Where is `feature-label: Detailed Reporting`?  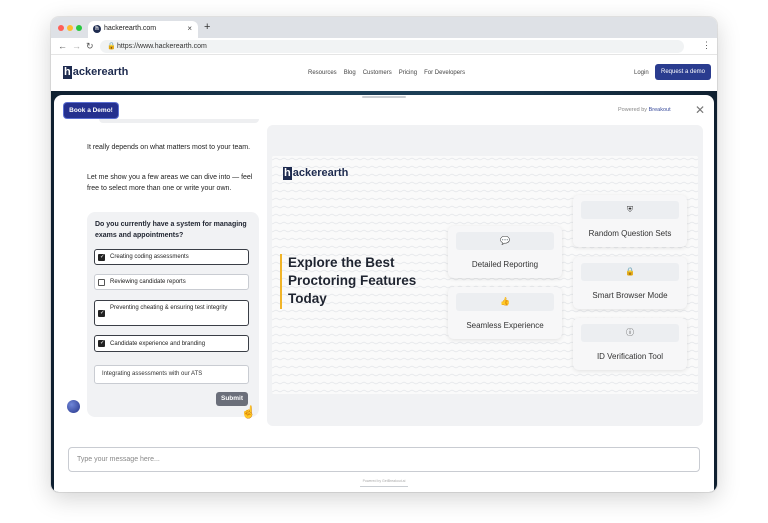
feature-label: Detailed Reporting is located at coordinates (505, 264).